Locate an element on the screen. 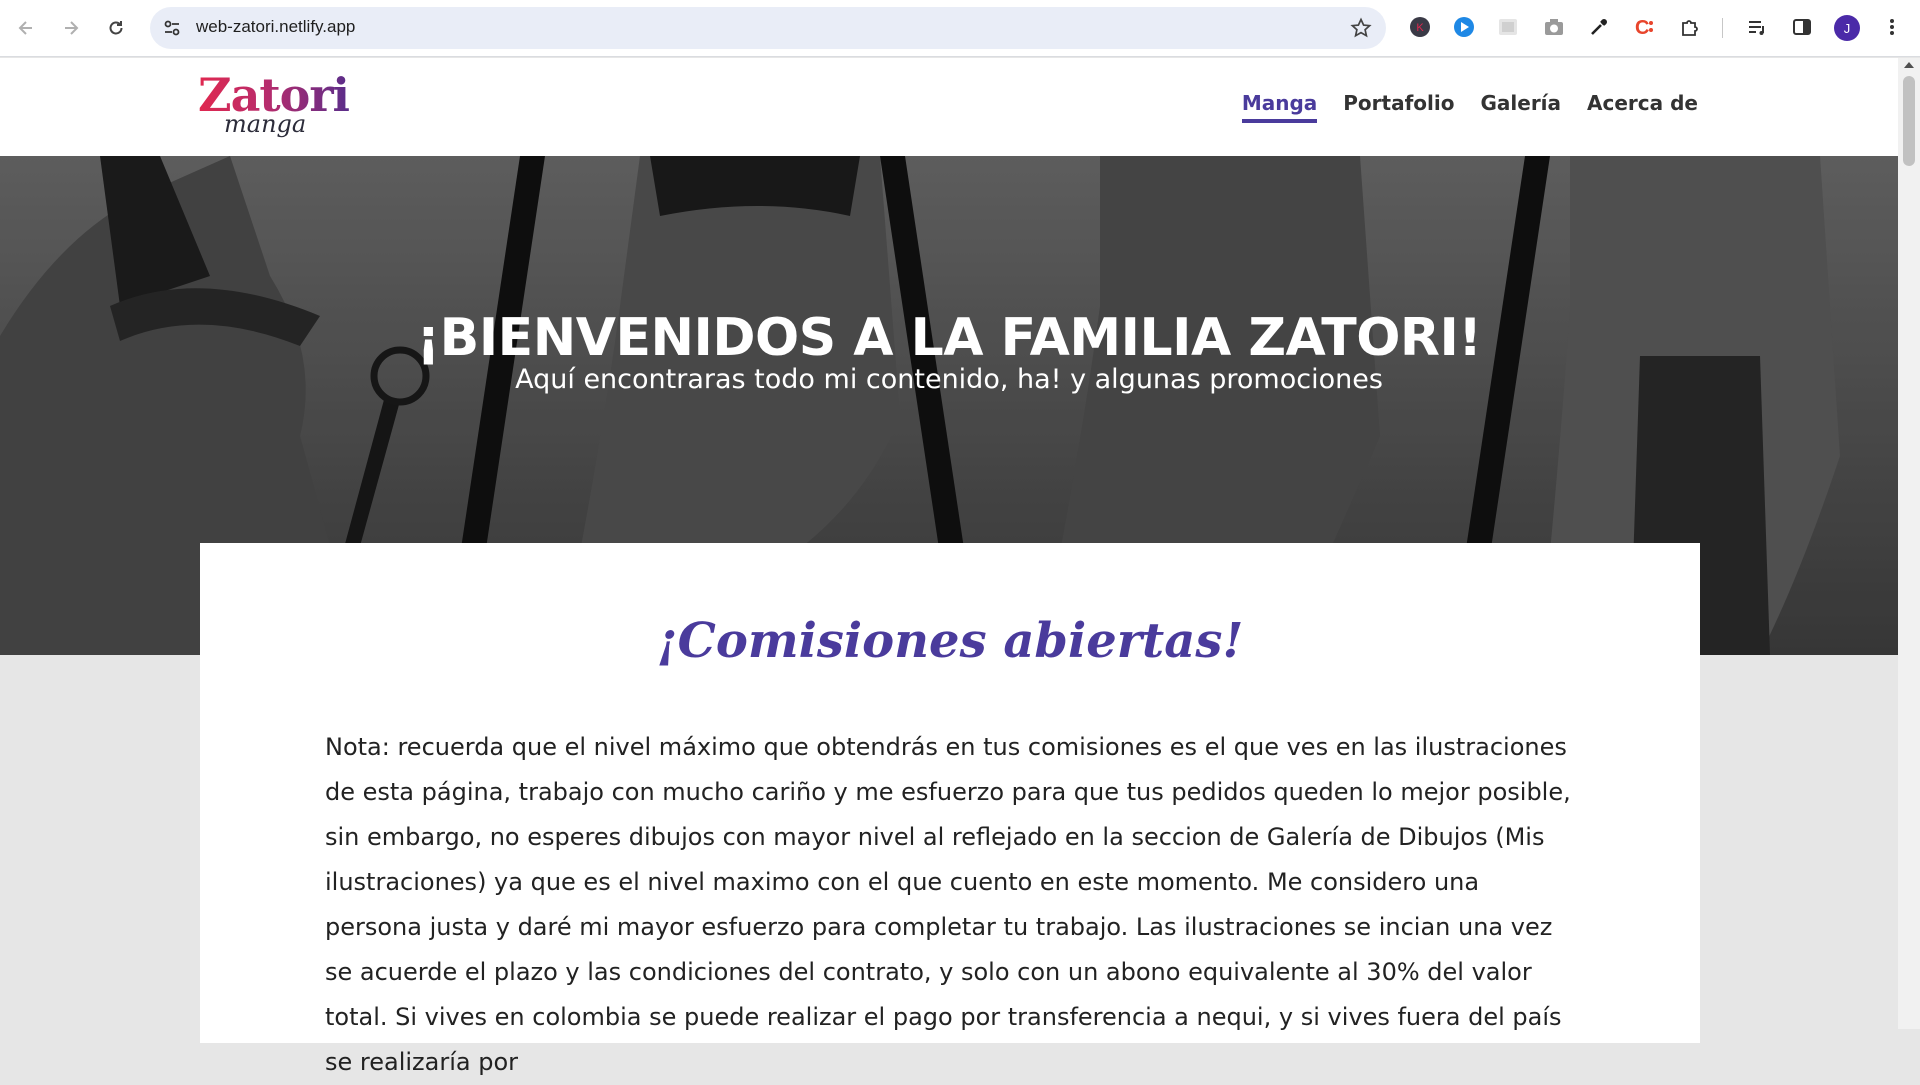 The height and width of the screenshot is (1085, 1920). address-bar: web-zatori.netlify.app is located at coordinates (768, 28).